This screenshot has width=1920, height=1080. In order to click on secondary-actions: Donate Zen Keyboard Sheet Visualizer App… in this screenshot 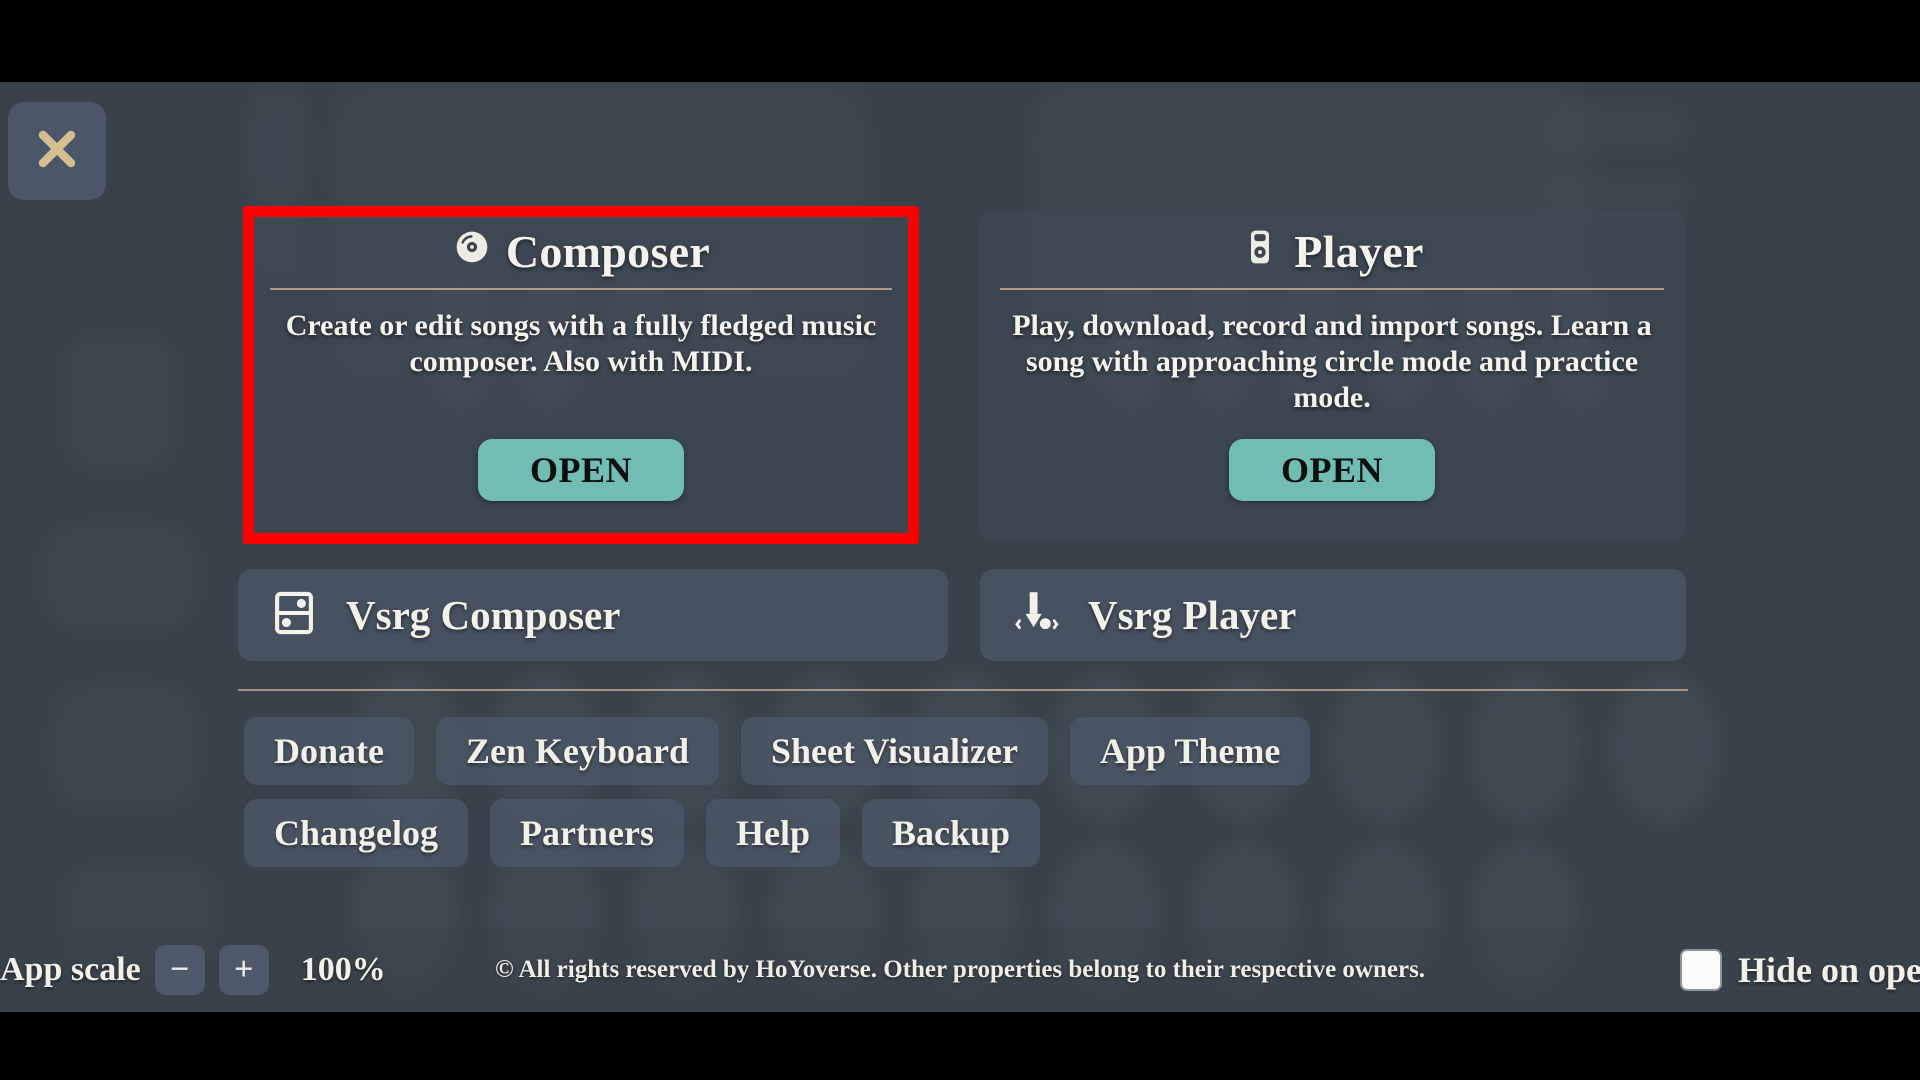, I will do `click(844, 799)`.